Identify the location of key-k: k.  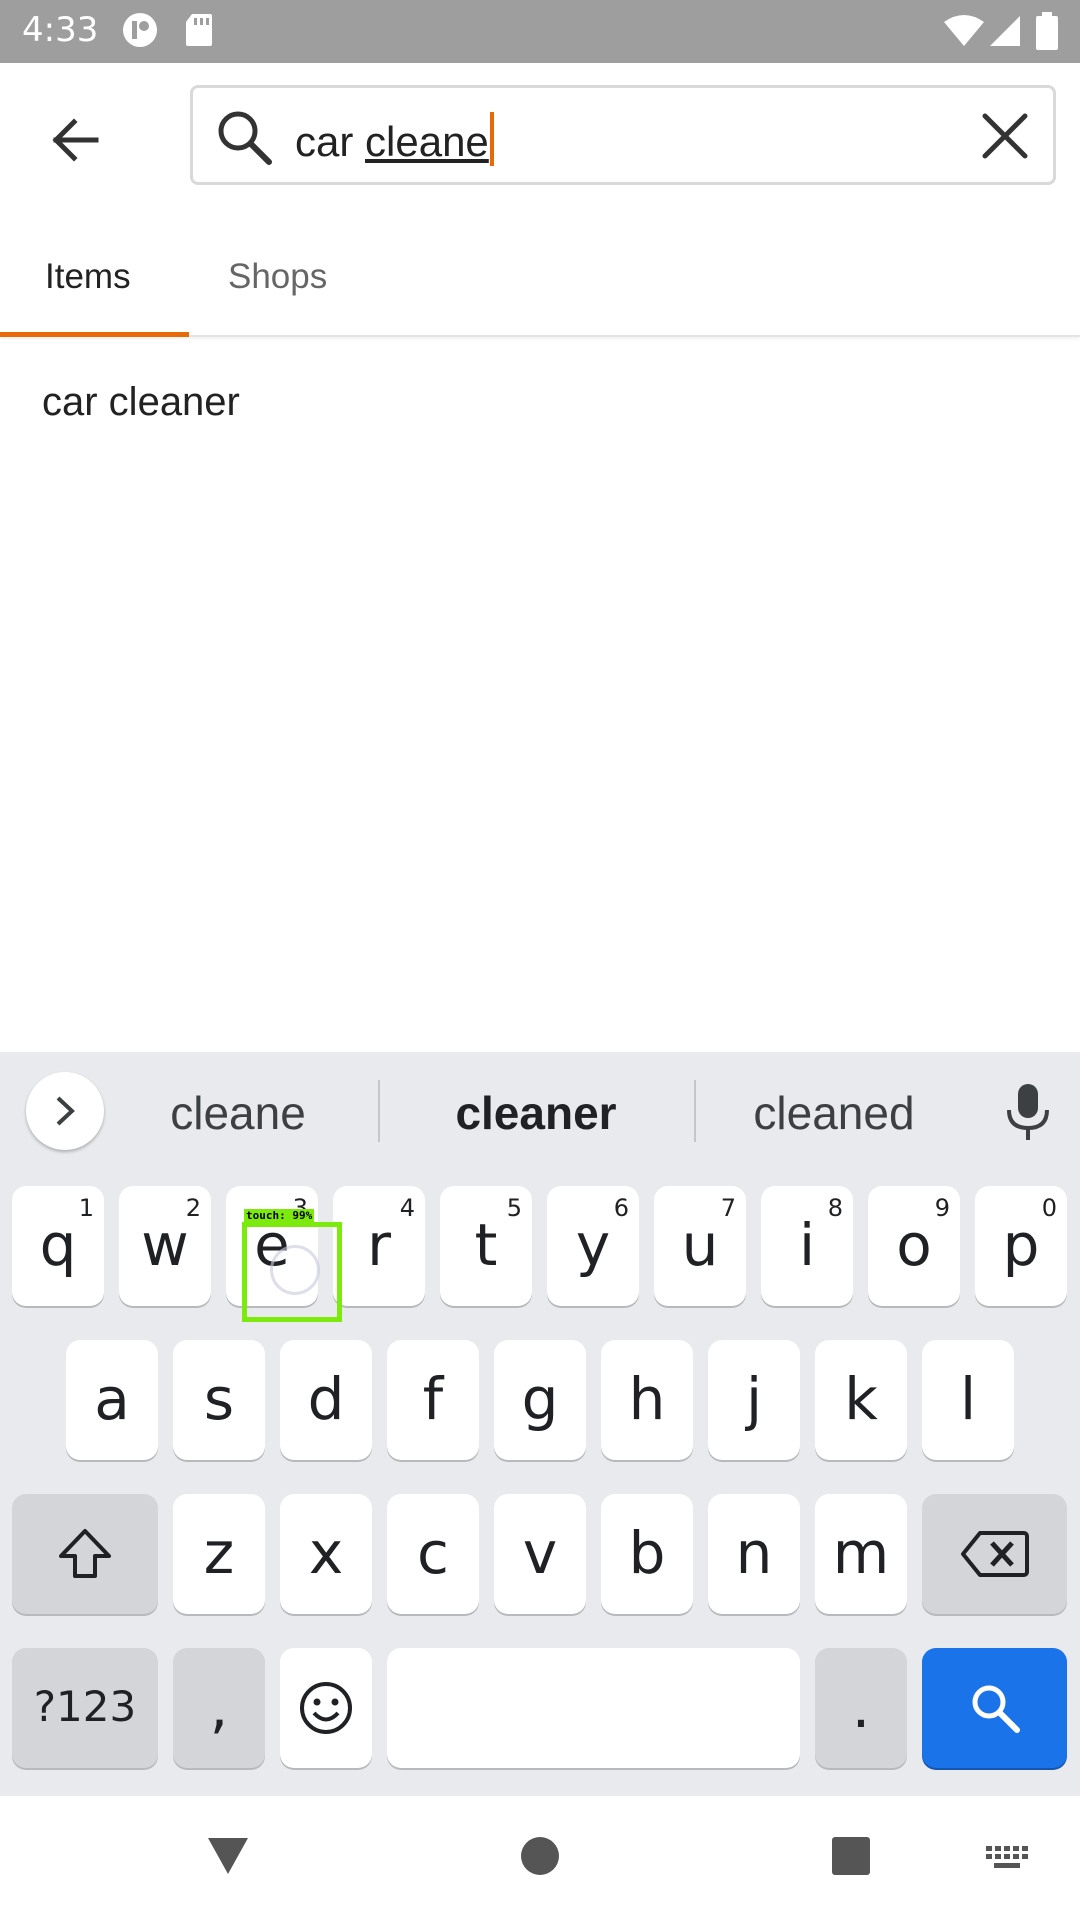
(861, 1400).